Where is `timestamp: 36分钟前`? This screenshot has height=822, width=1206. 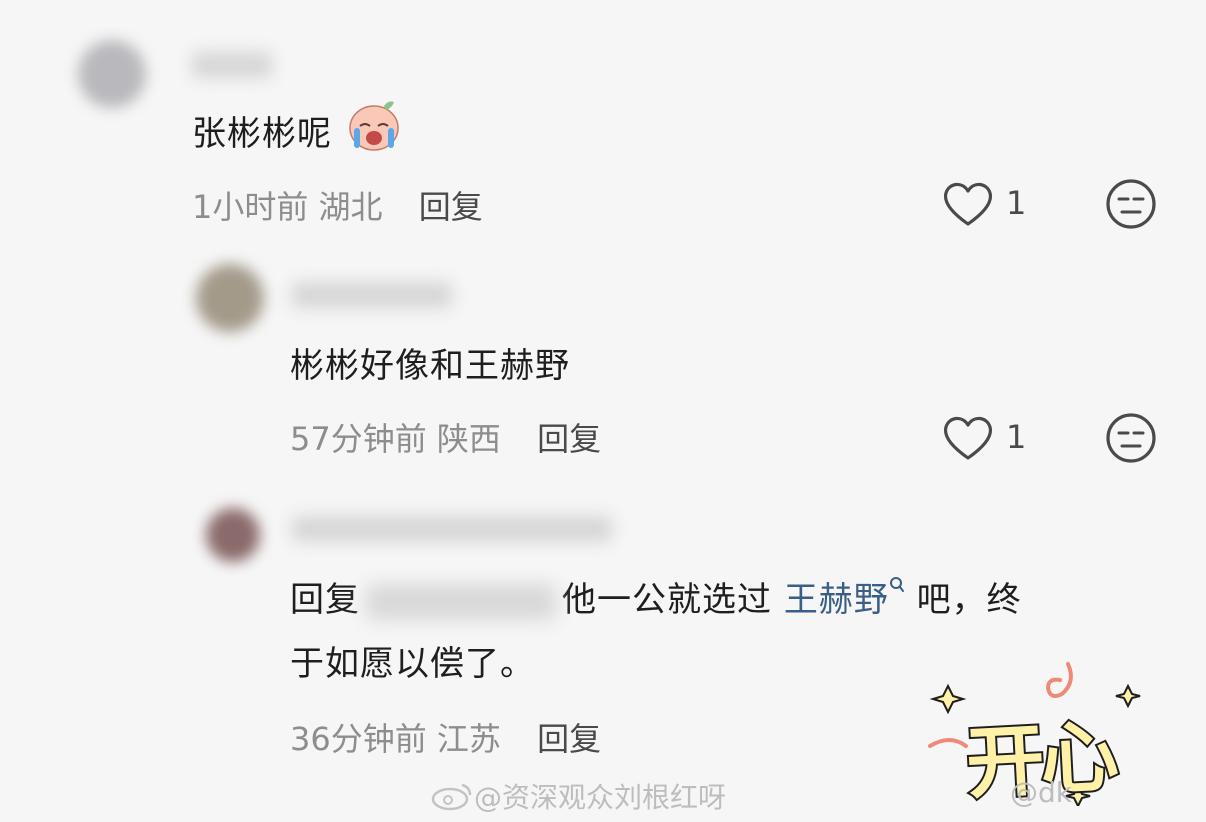
timestamp: 36分钟前 is located at coordinates (358, 739).